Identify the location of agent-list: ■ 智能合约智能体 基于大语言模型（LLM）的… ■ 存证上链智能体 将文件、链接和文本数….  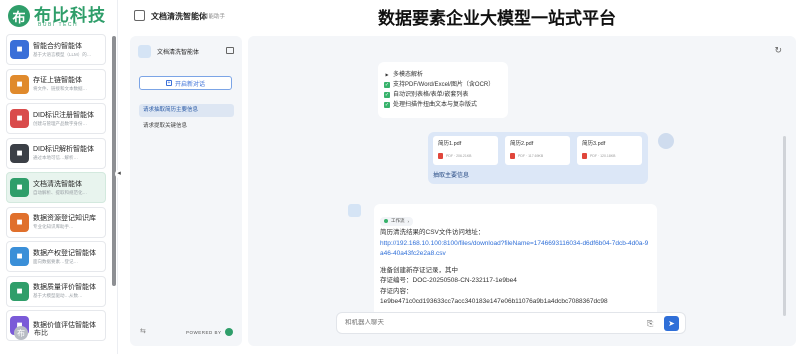
(56, 189).